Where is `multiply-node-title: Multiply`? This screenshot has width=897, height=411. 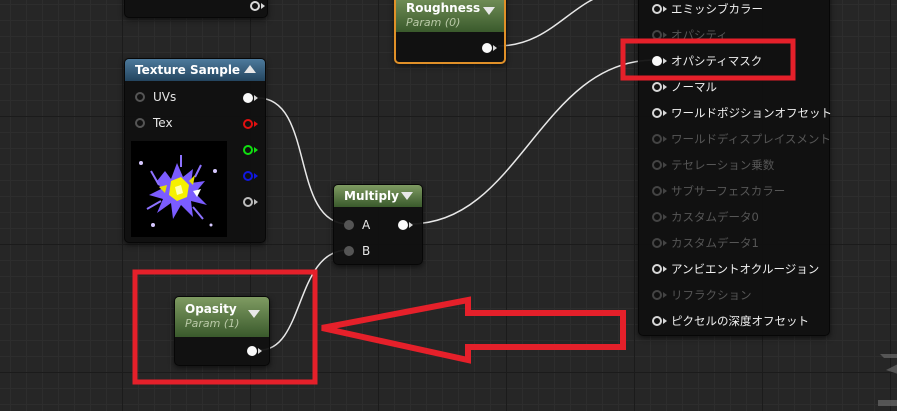 multiply-node-title: Multiply is located at coordinates (371, 196).